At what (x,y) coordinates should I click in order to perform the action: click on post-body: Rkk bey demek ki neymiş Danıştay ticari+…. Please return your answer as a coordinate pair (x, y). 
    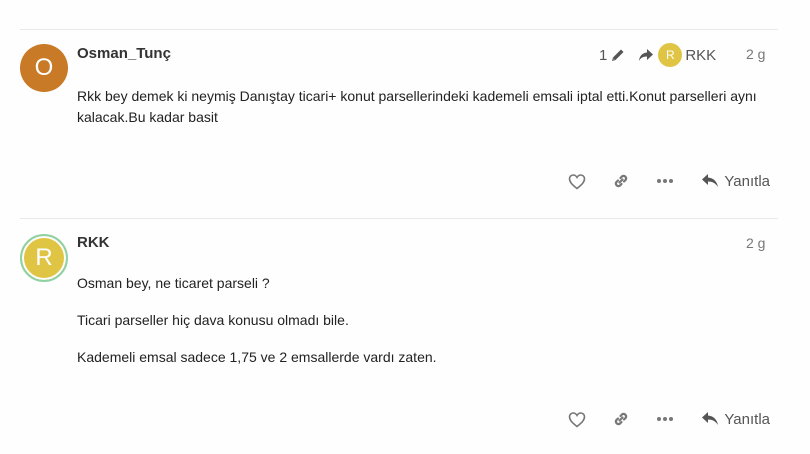
    Looking at the image, I should click on (417, 114).